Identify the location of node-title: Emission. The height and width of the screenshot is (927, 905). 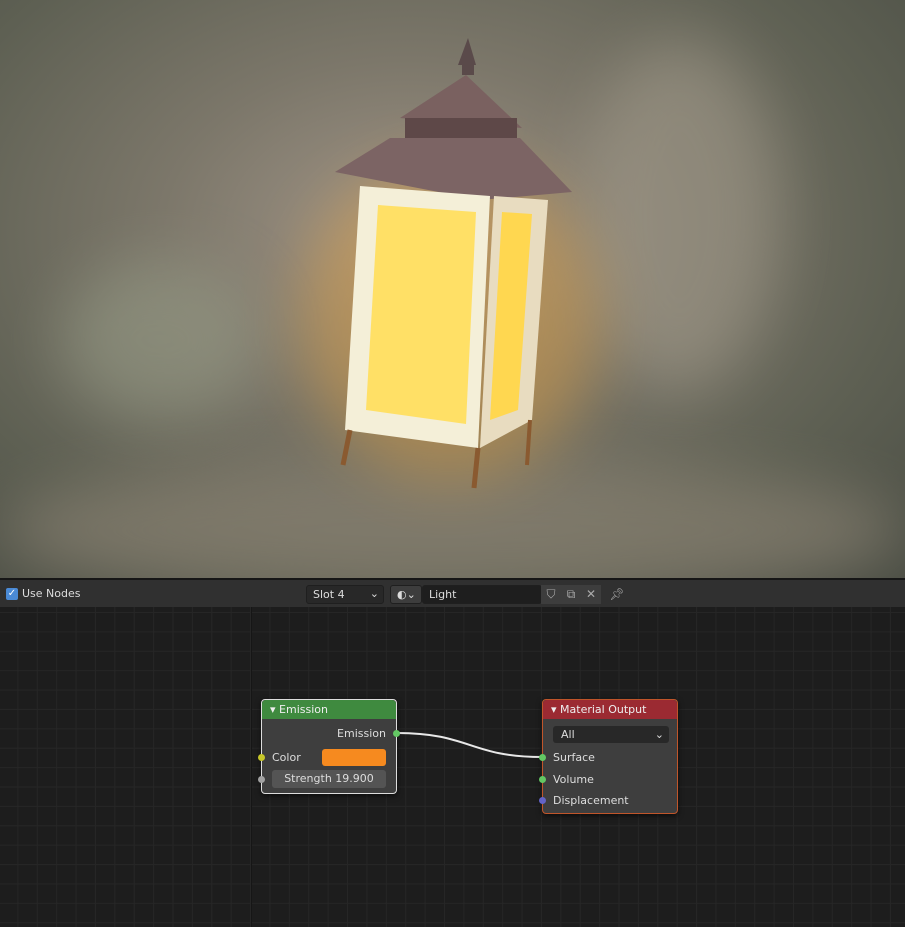
(303, 709).